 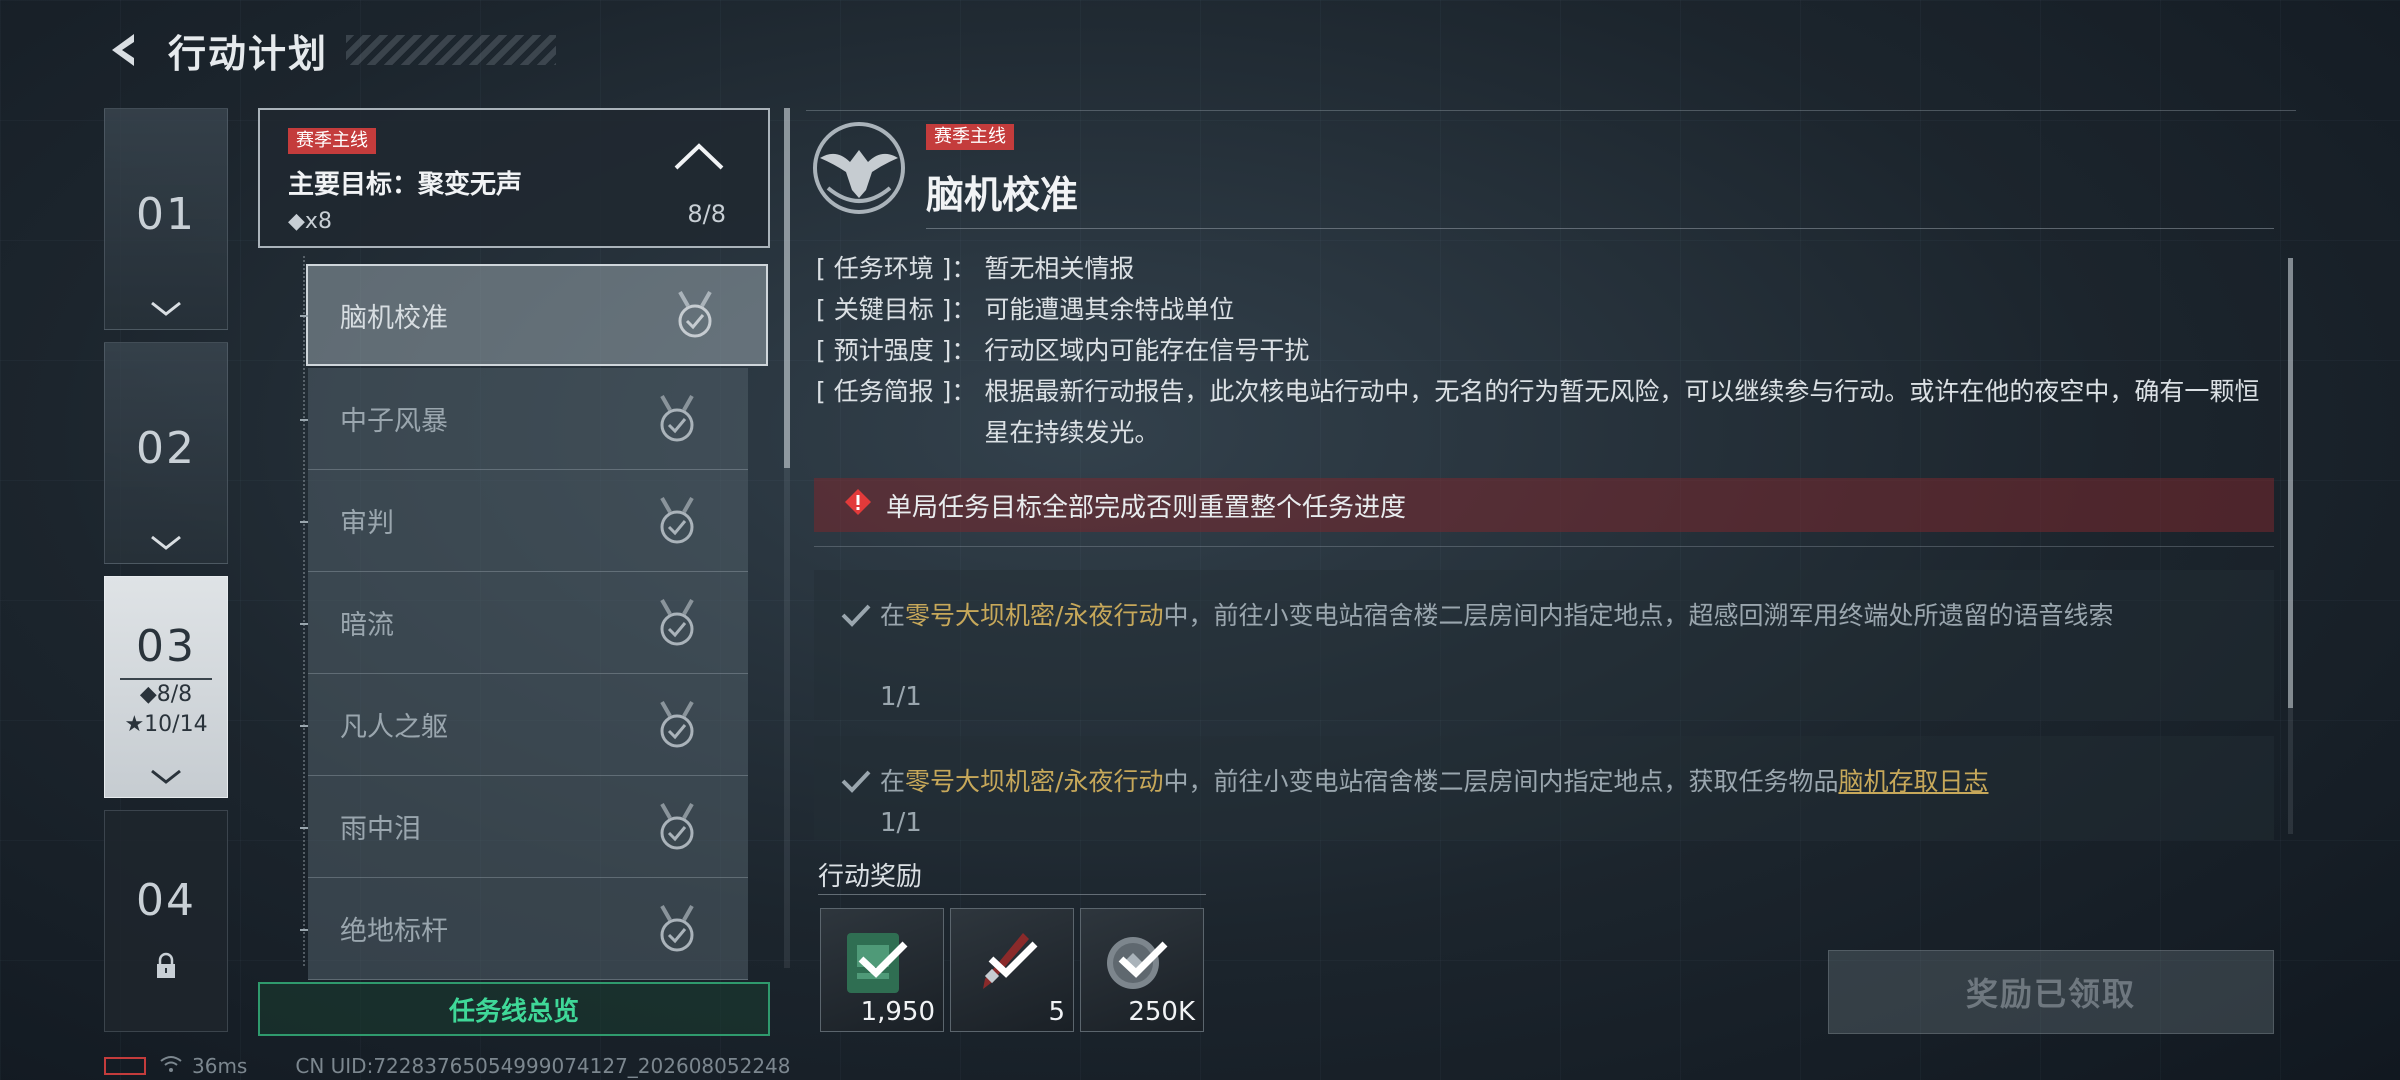 What do you see at coordinates (524, 419) in the screenshot?
I see `quest-item: 中子风暴` at bounding box center [524, 419].